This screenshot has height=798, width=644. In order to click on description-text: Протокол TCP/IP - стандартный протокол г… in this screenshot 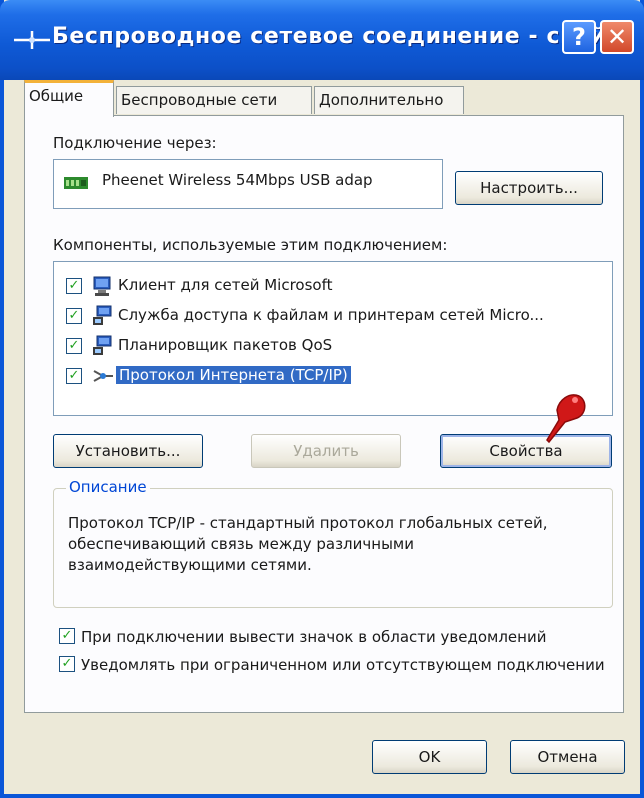, I will do `click(308, 544)`.